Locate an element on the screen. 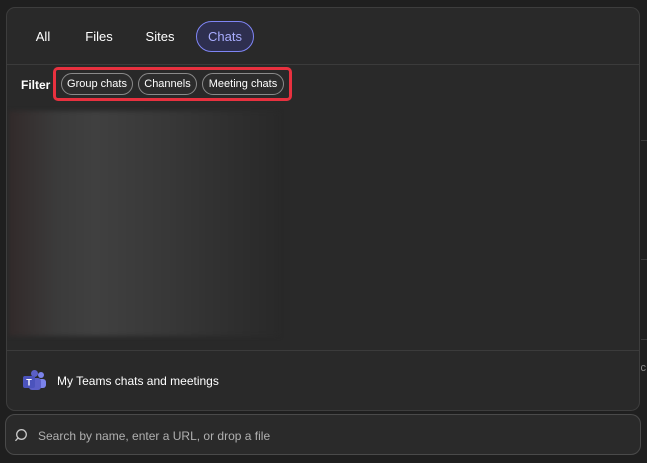 The height and width of the screenshot is (463, 647). filter-chip-meeting-chats: Meeting chats is located at coordinates (243, 84).